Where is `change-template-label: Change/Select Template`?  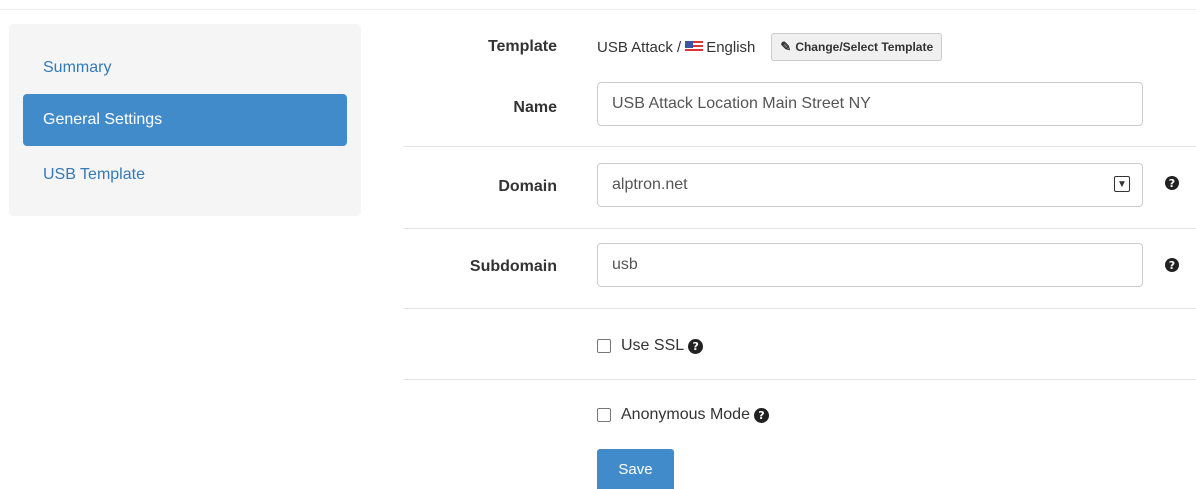
change-template-label: Change/Select Template is located at coordinates (864, 47).